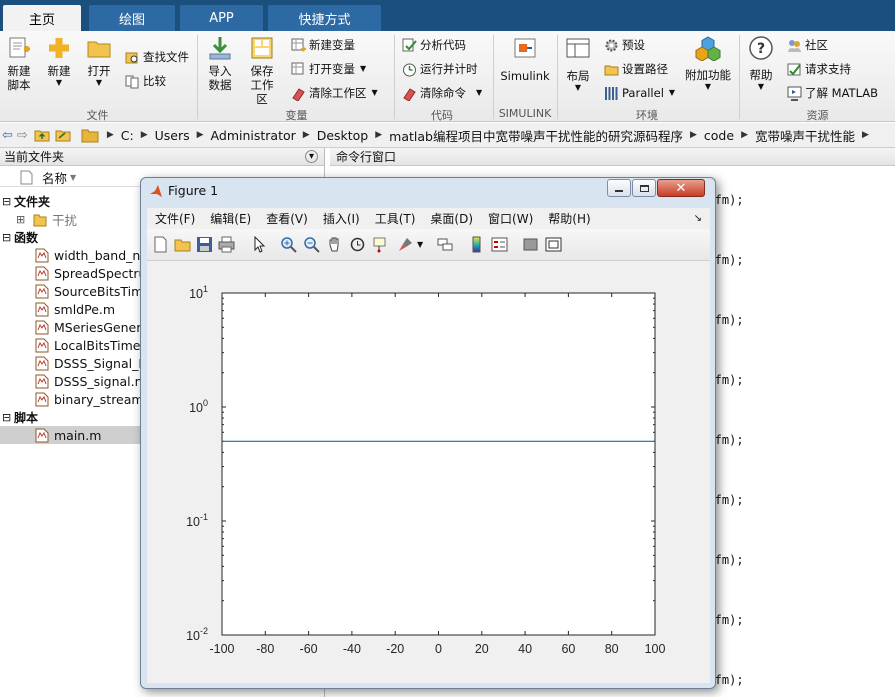 The width and height of the screenshot is (895, 697). I want to click on breadcrumb-users: Users, so click(172, 135).